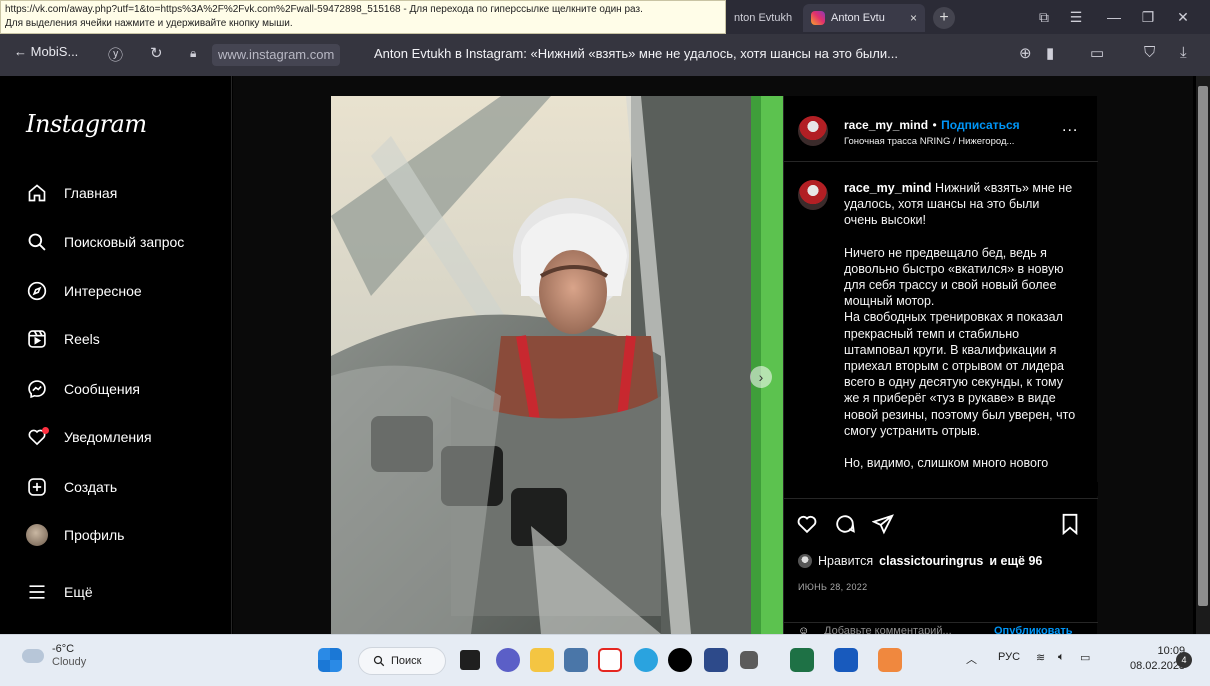 Image resolution: width=1210 pixels, height=686 pixels. Describe the element at coordinates (86, 124) in the screenshot. I see `instagram-logo: Instagram` at that location.